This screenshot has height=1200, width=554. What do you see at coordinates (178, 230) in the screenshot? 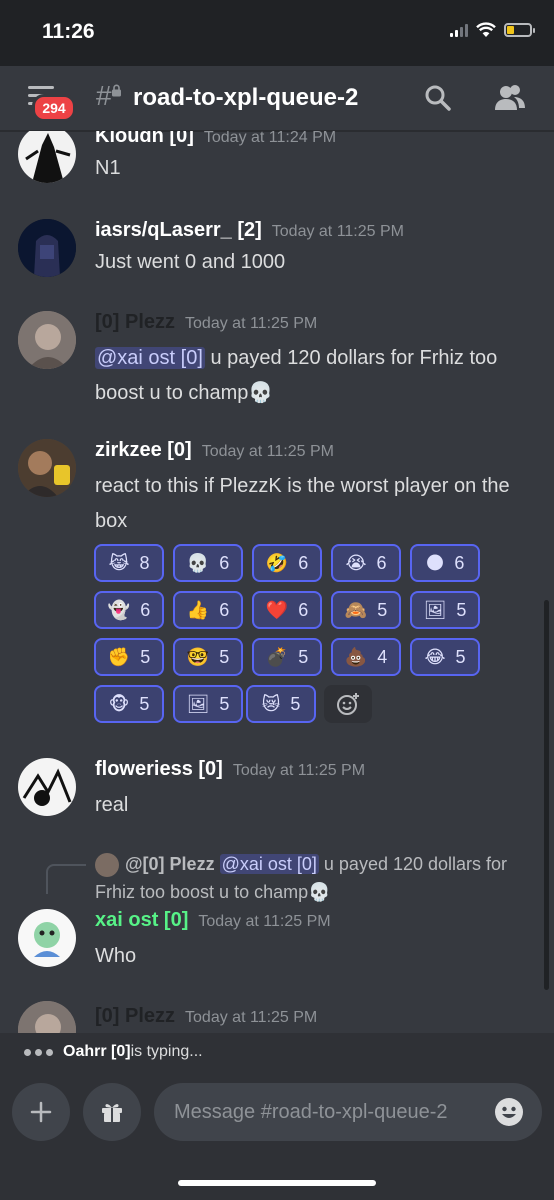
I see `author-name: iasrs/qLaserr_ [2]` at bounding box center [178, 230].